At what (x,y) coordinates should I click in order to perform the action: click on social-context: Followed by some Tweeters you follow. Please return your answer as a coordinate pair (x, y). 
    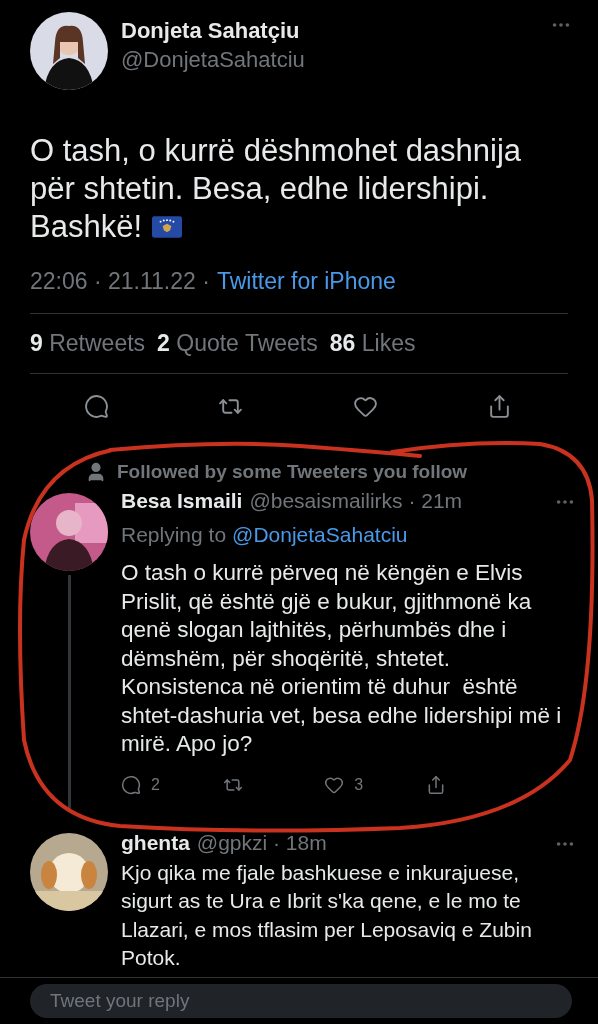
    Looking at the image, I should click on (292, 472).